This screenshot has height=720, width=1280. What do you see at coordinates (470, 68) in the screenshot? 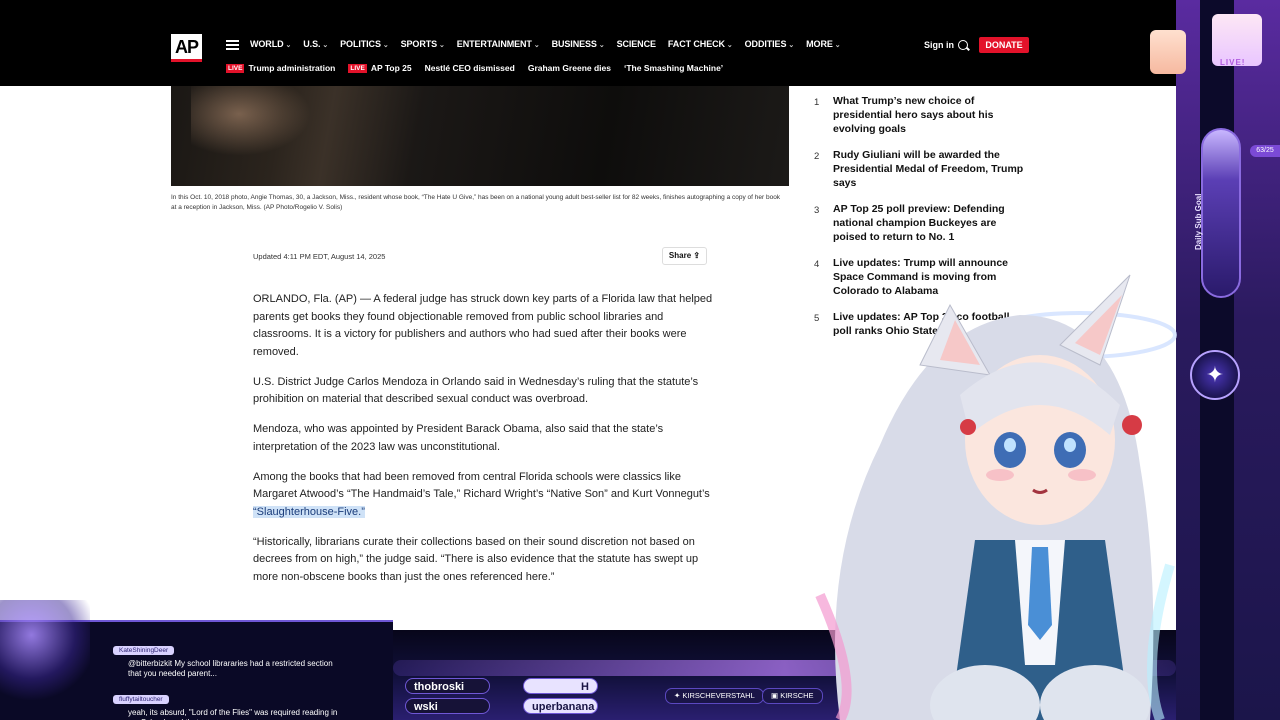
I see `topic-nestle-ceo: Nestlé CEO dismissed` at bounding box center [470, 68].